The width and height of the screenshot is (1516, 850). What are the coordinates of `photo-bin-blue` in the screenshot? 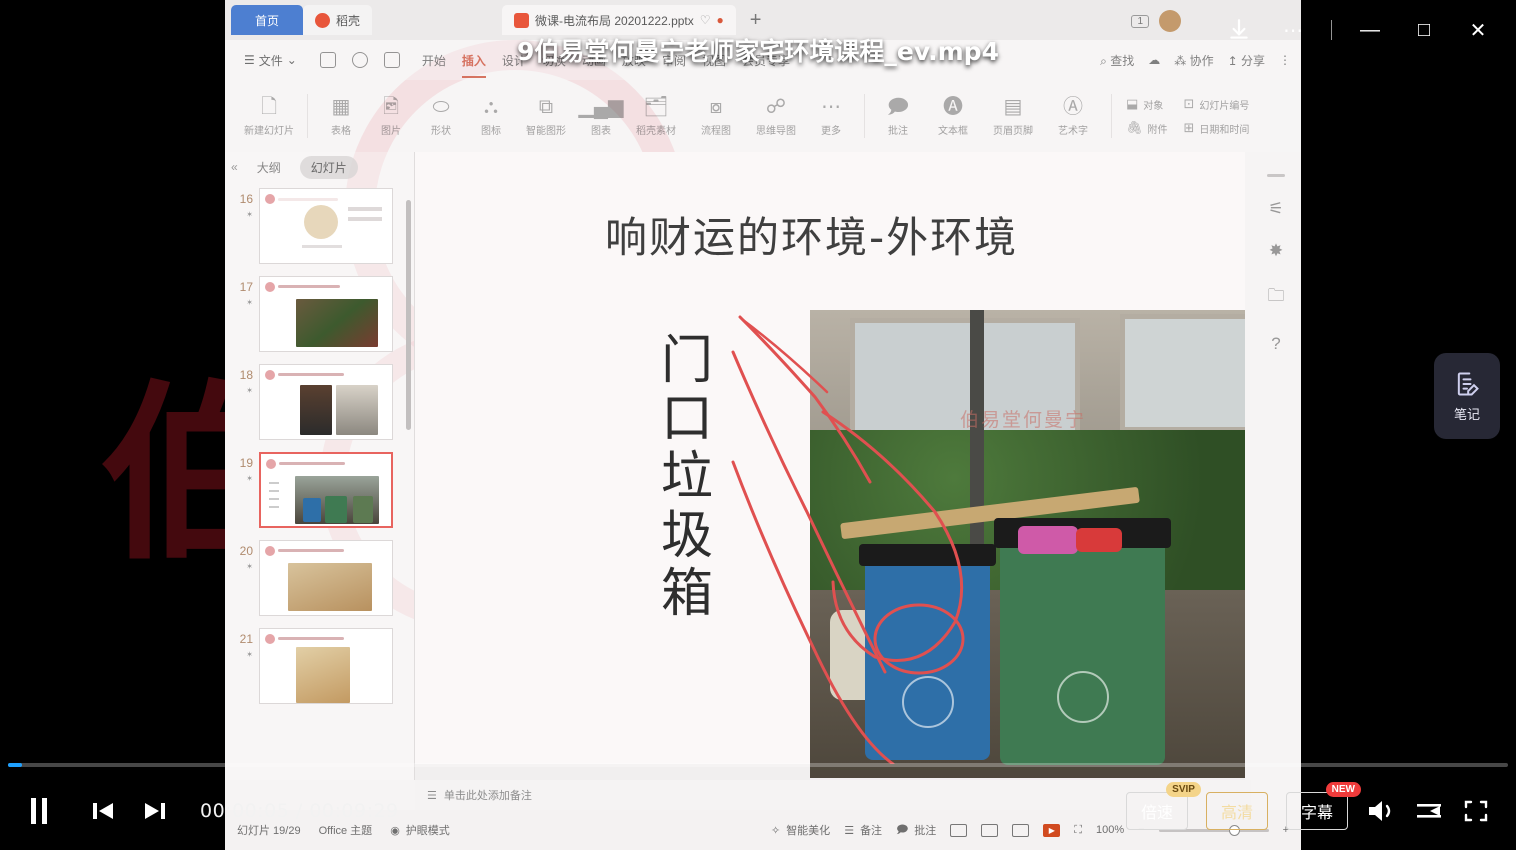 It's located at (927, 652).